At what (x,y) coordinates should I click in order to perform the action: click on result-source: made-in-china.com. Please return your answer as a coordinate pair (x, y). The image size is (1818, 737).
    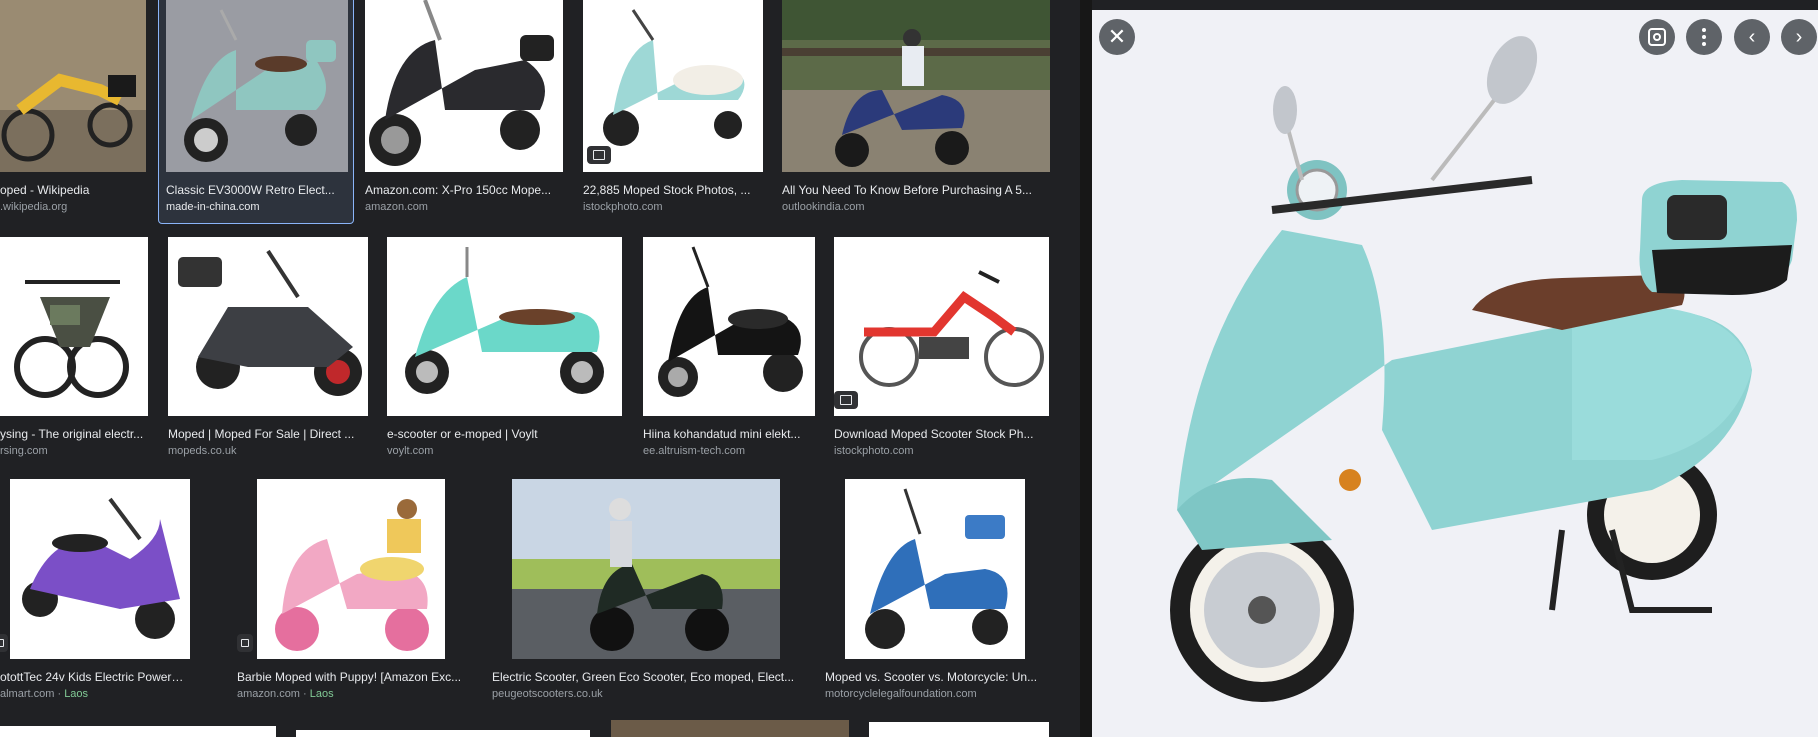
    Looking at the image, I should click on (257, 207).